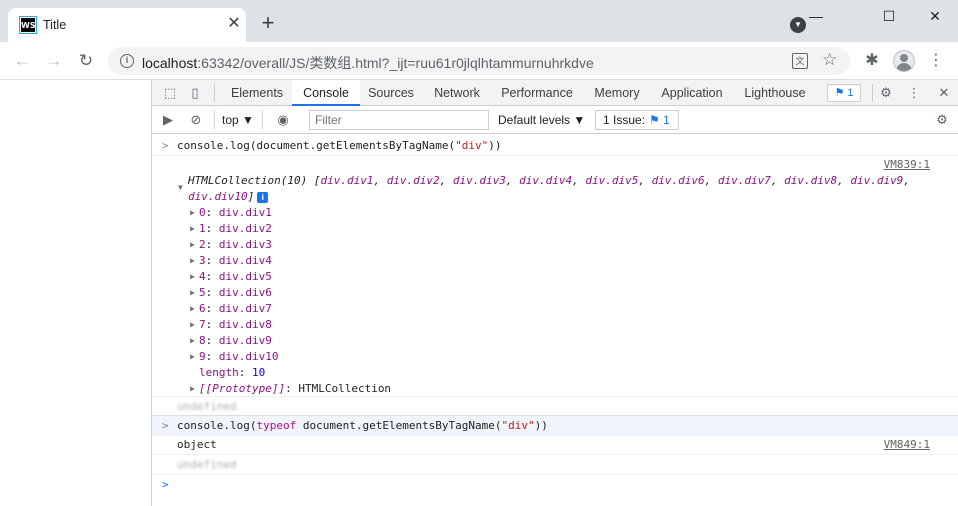 This screenshot has width=958, height=506. Describe the element at coordinates (889, 16) in the screenshot. I see `maximize-icon: ☐` at that location.